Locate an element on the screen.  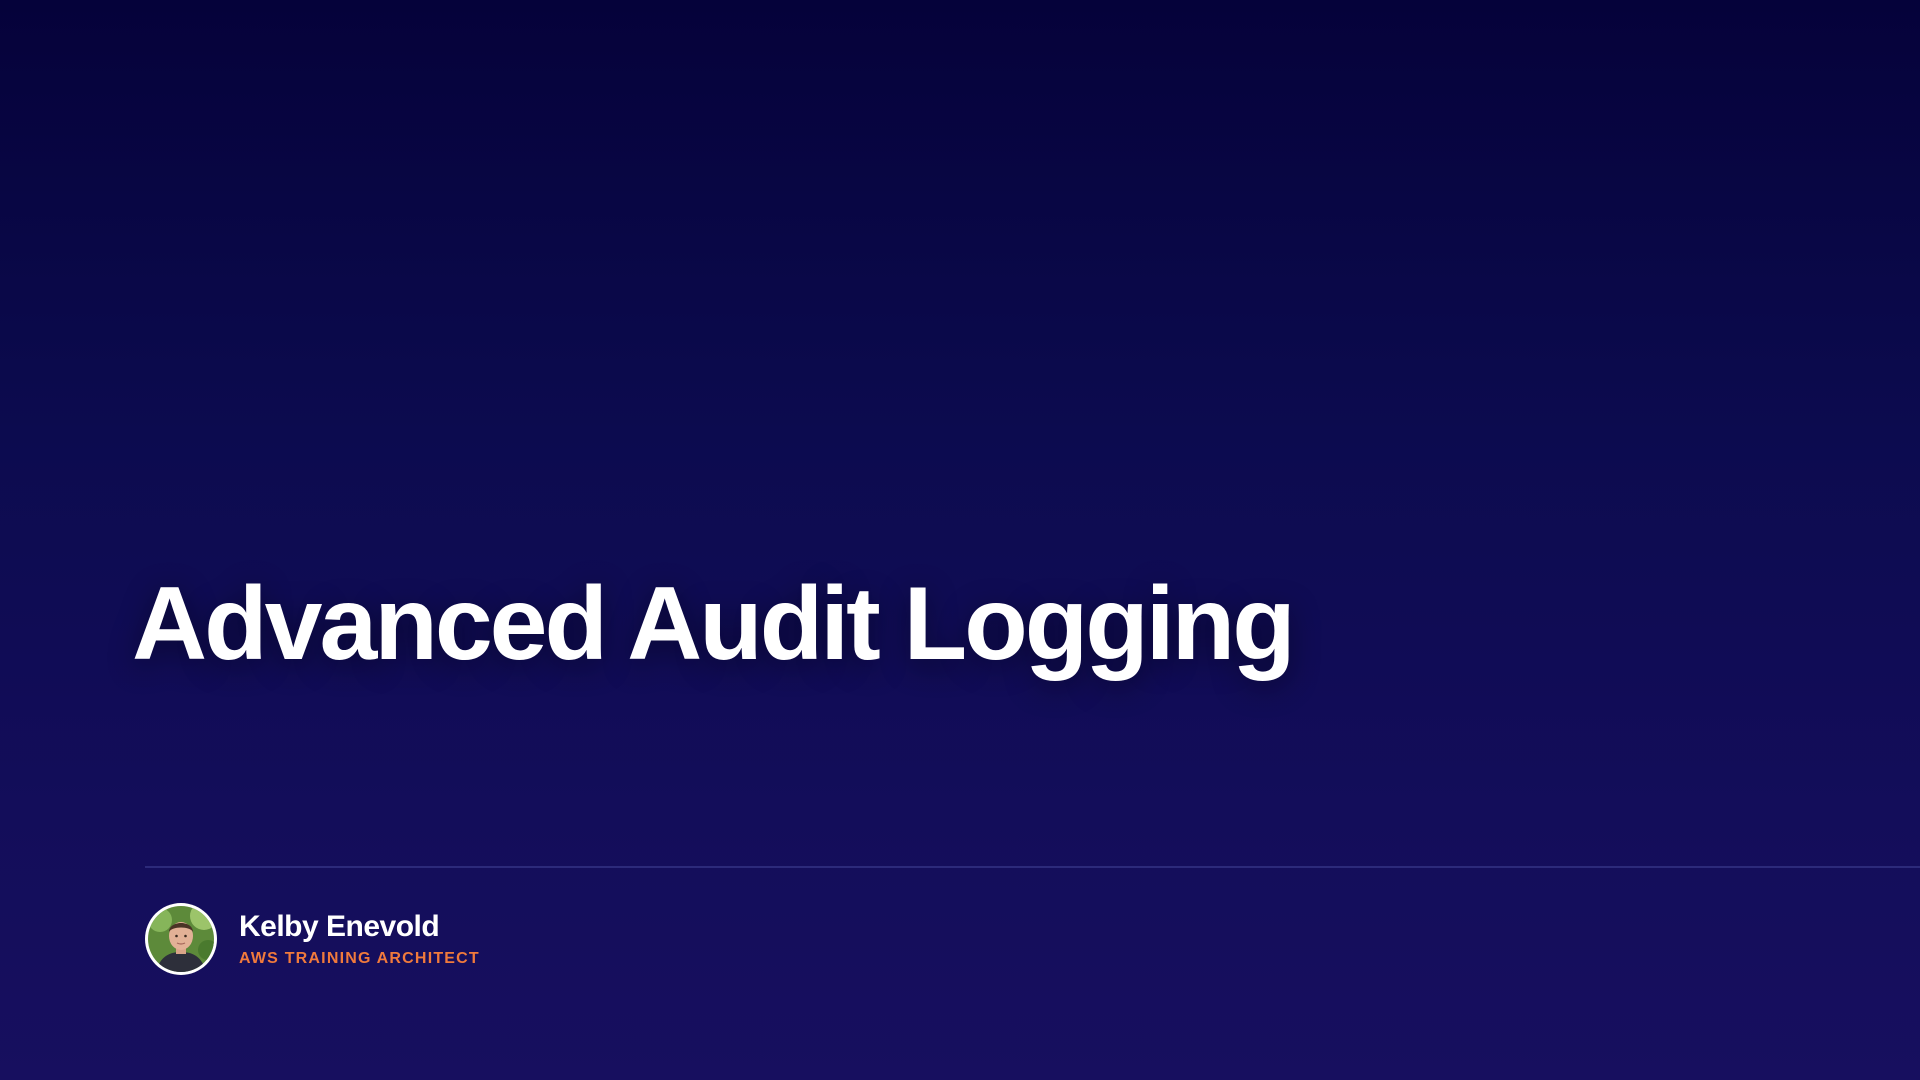
presenter-block: Kelby Enevold AWS TRAINING ARCHITECT is located at coordinates (312, 939).